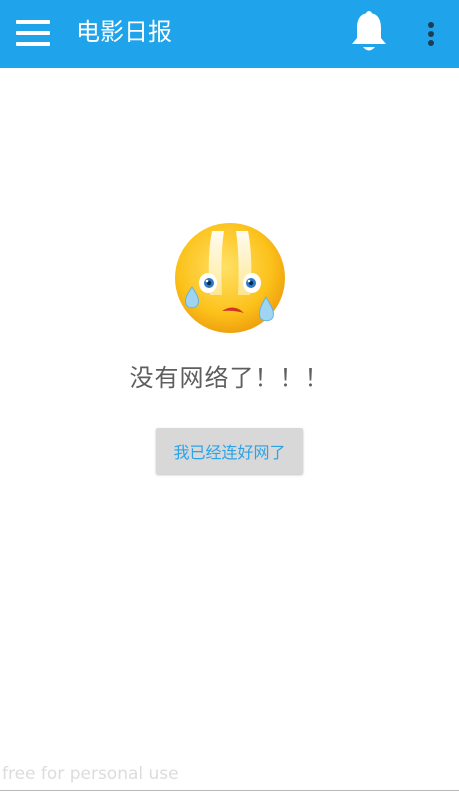  Describe the element at coordinates (431, 34) in the screenshot. I see `more-vert-icon` at that location.